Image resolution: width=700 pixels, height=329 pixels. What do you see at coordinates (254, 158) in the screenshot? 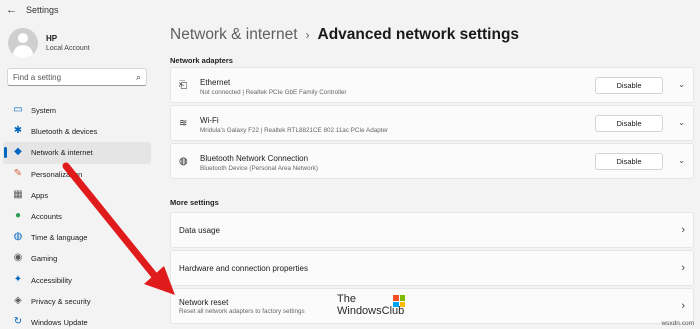
I see `adapter-title: Bluetooth Network Connection` at bounding box center [254, 158].